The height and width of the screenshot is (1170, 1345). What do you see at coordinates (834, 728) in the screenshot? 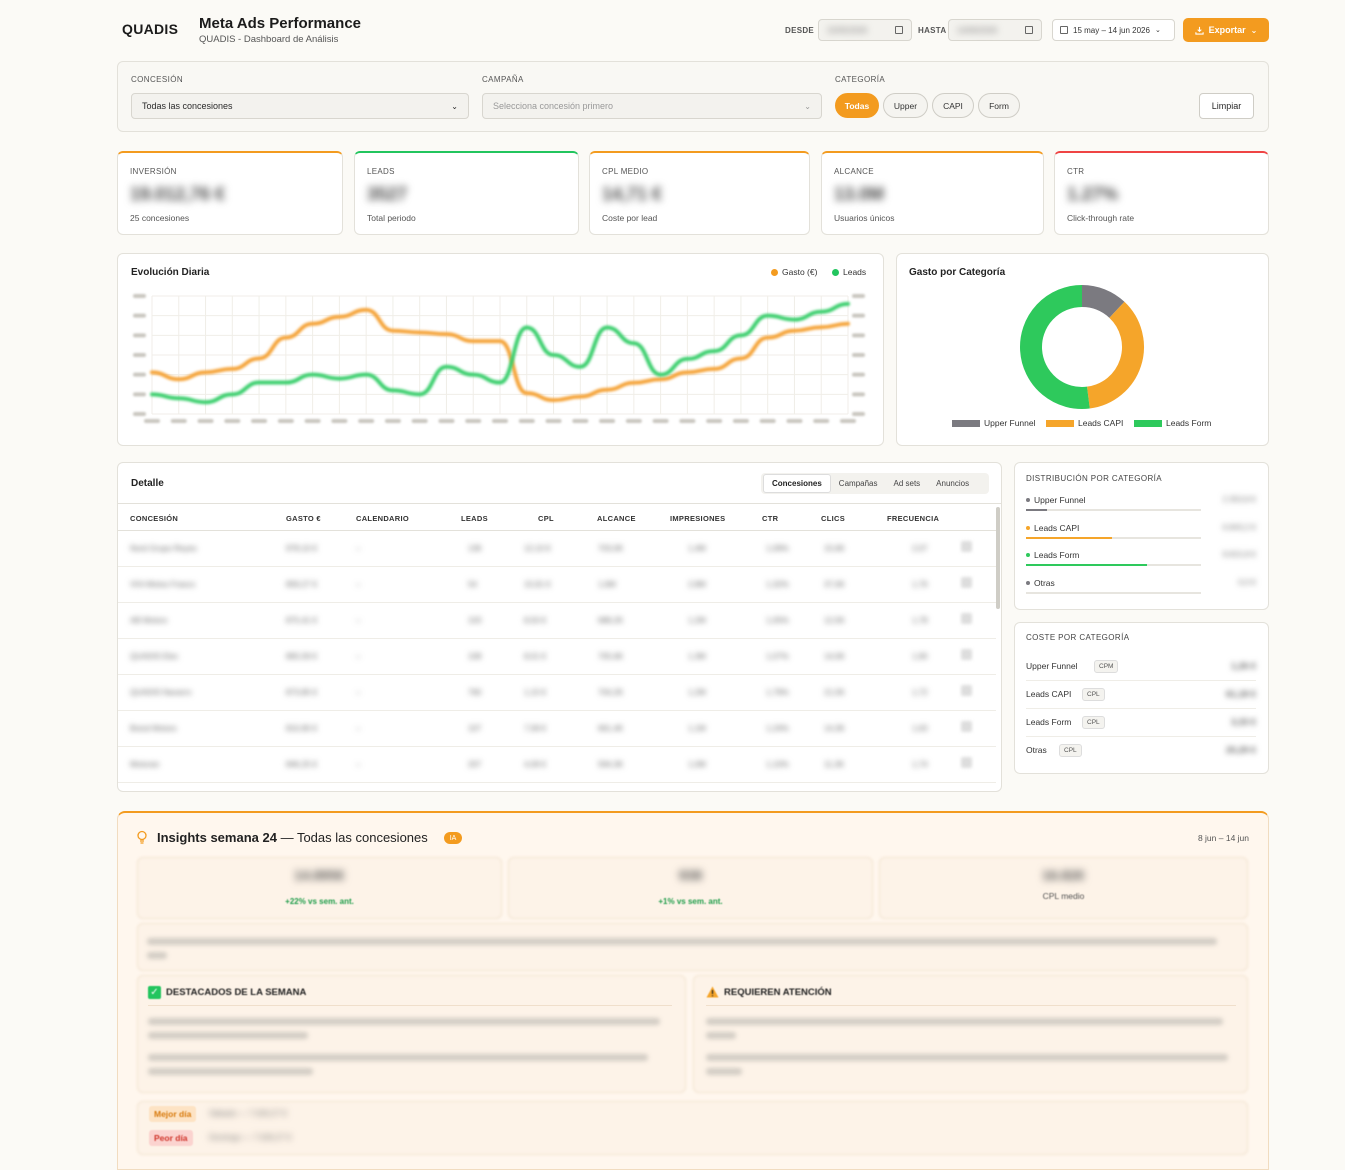
I see `table-cell: 14,3K` at bounding box center [834, 728].